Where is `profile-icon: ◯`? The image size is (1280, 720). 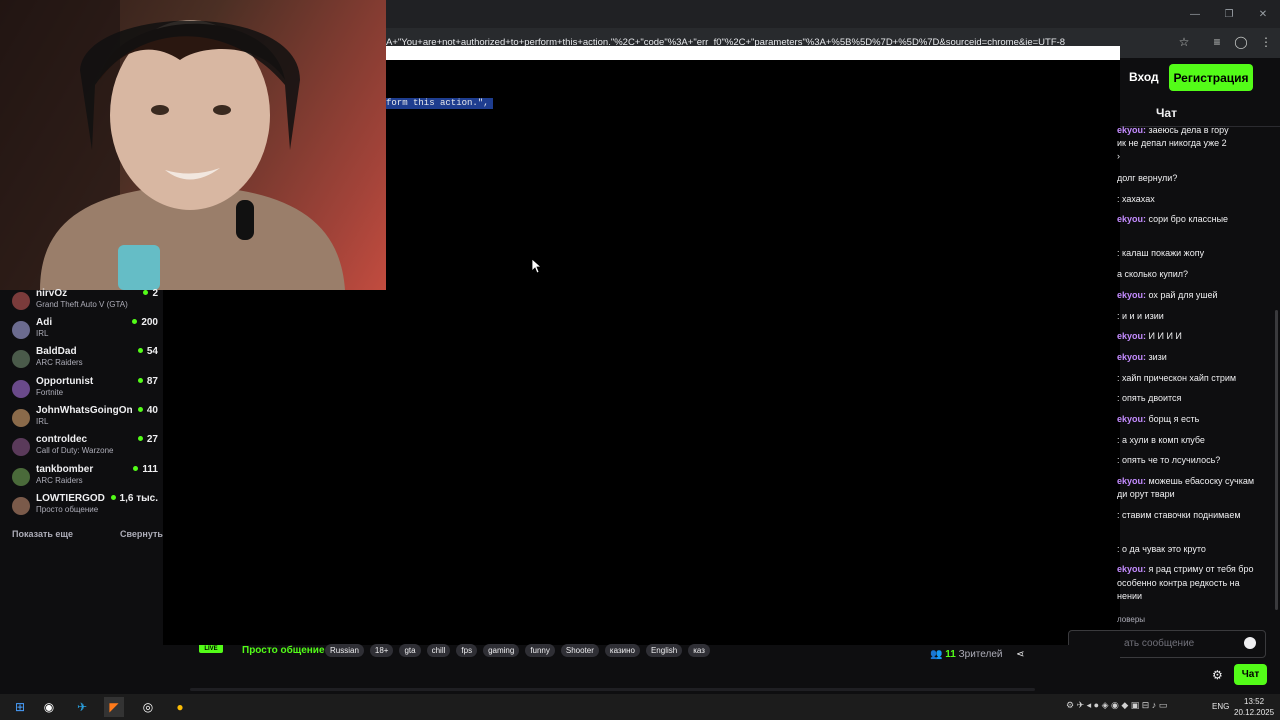
profile-icon: ◯ is located at coordinates (1241, 42).